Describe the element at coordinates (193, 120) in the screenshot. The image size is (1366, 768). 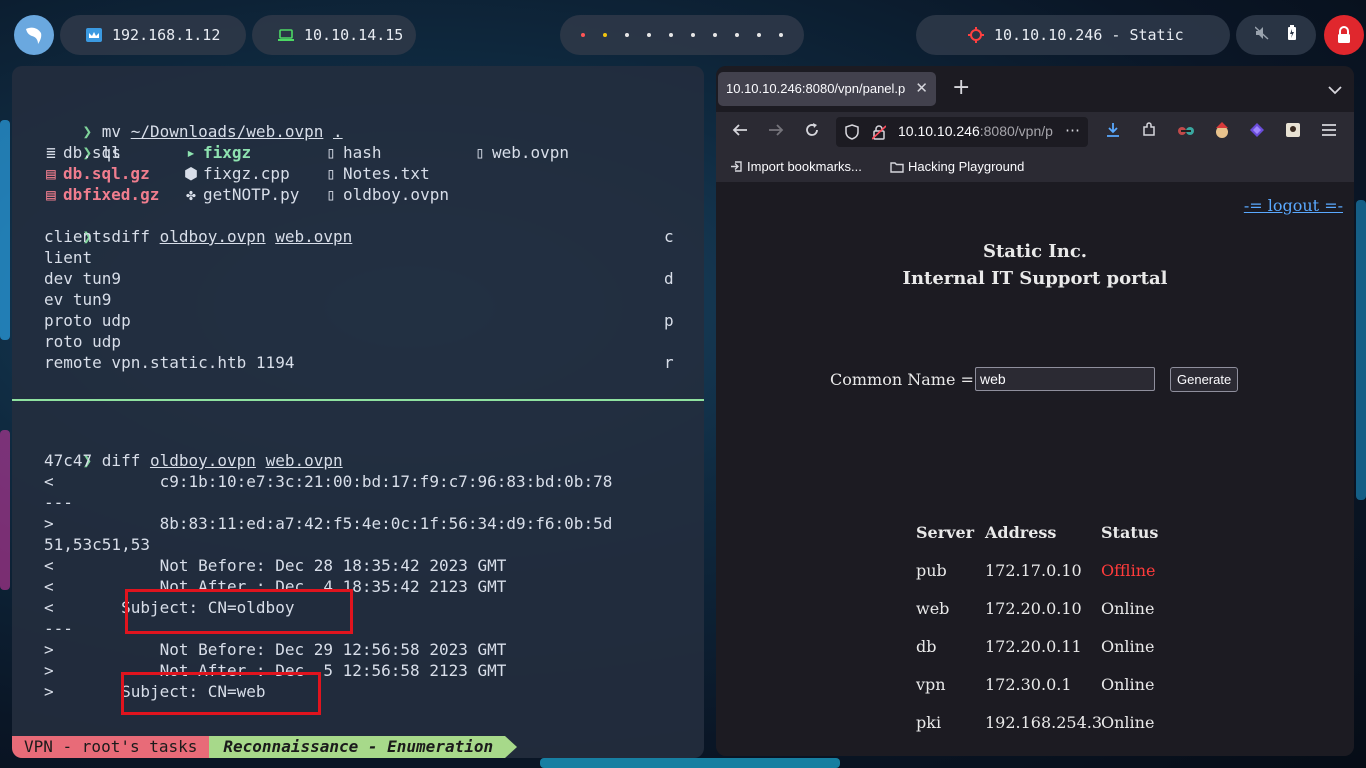
I see `prompt-line-mv: ❯ mv ~/Downloads/web.ovpn .` at that location.